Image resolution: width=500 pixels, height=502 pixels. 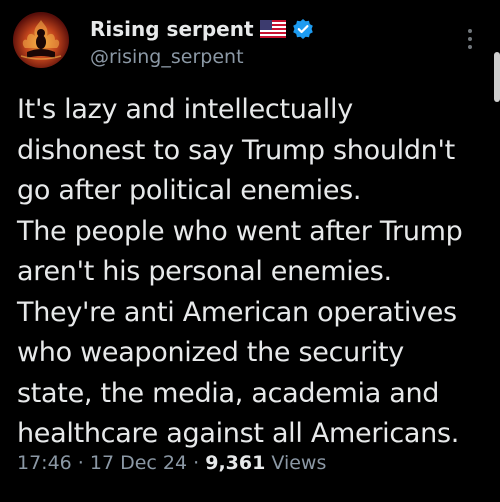 What do you see at coordinates (235, 463) in the screenshot?
I see `views-count: 9,361` at bounding box center [235, 463].